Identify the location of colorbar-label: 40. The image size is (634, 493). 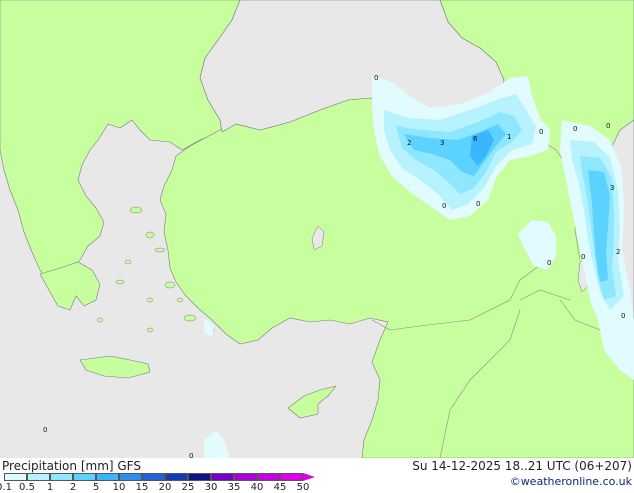
(257, 487).